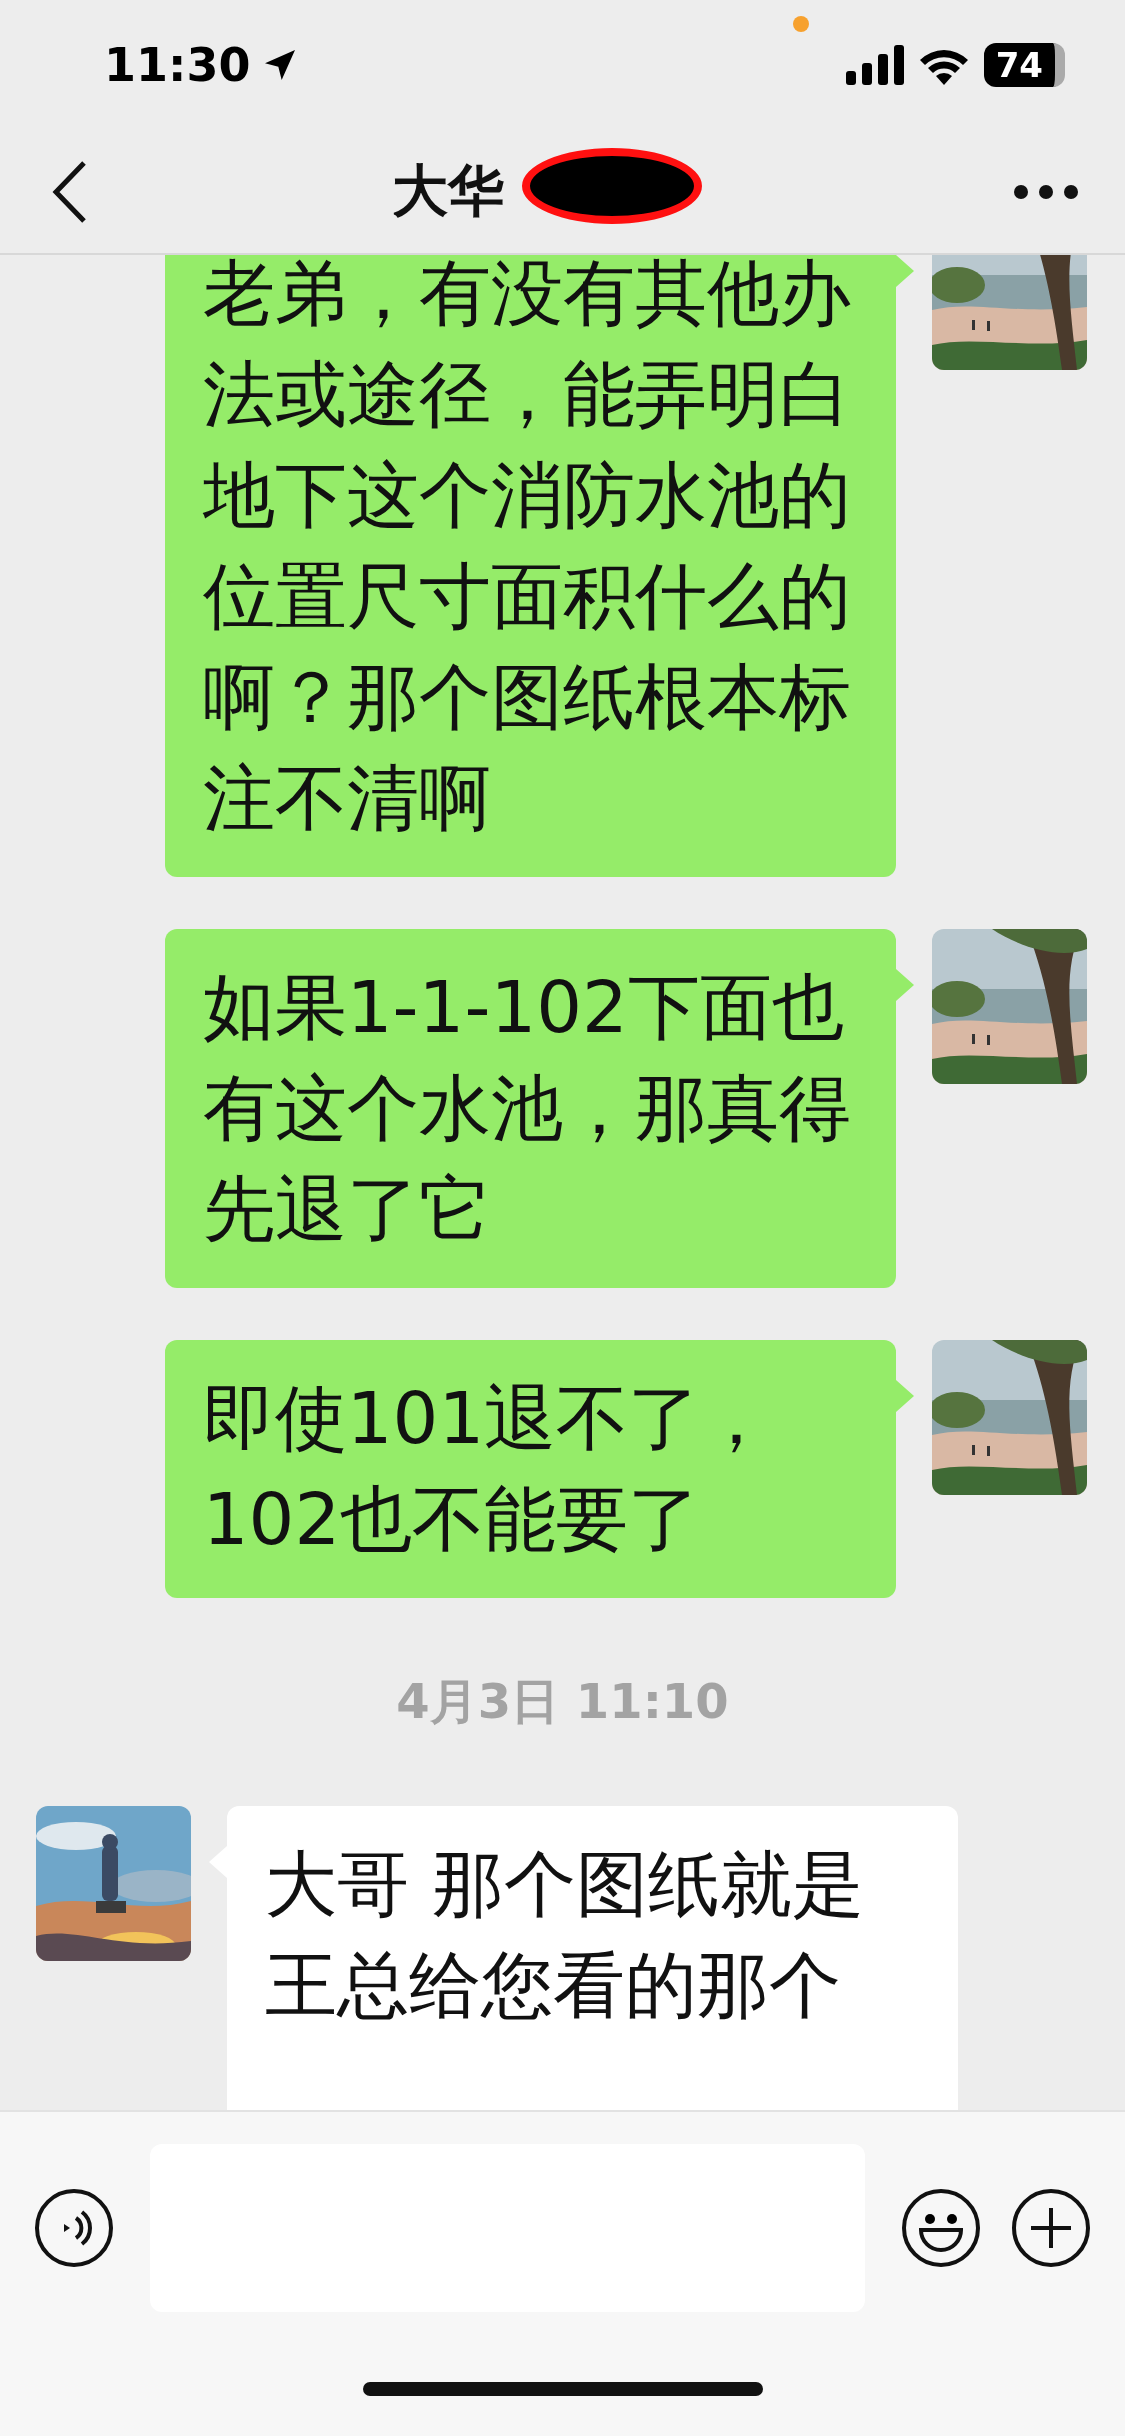 The width and height of the screenshot is (1125, 2436). What do you see at coordinates (593, 1958) in the screenshot?
I see `message-bubble: 大哥 那个图纸就是王总给您看的那个` at bounding box center [593, 1958].